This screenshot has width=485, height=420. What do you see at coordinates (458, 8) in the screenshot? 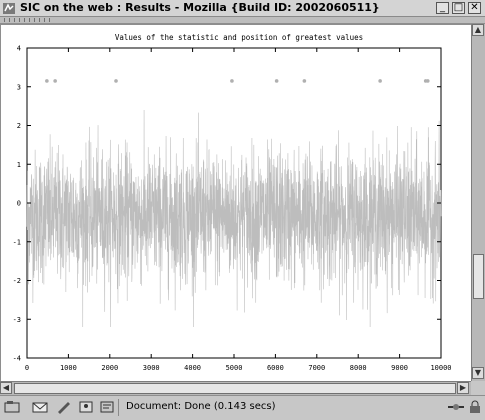
I see `maximize-button: □` at bounding box center [458, 8].